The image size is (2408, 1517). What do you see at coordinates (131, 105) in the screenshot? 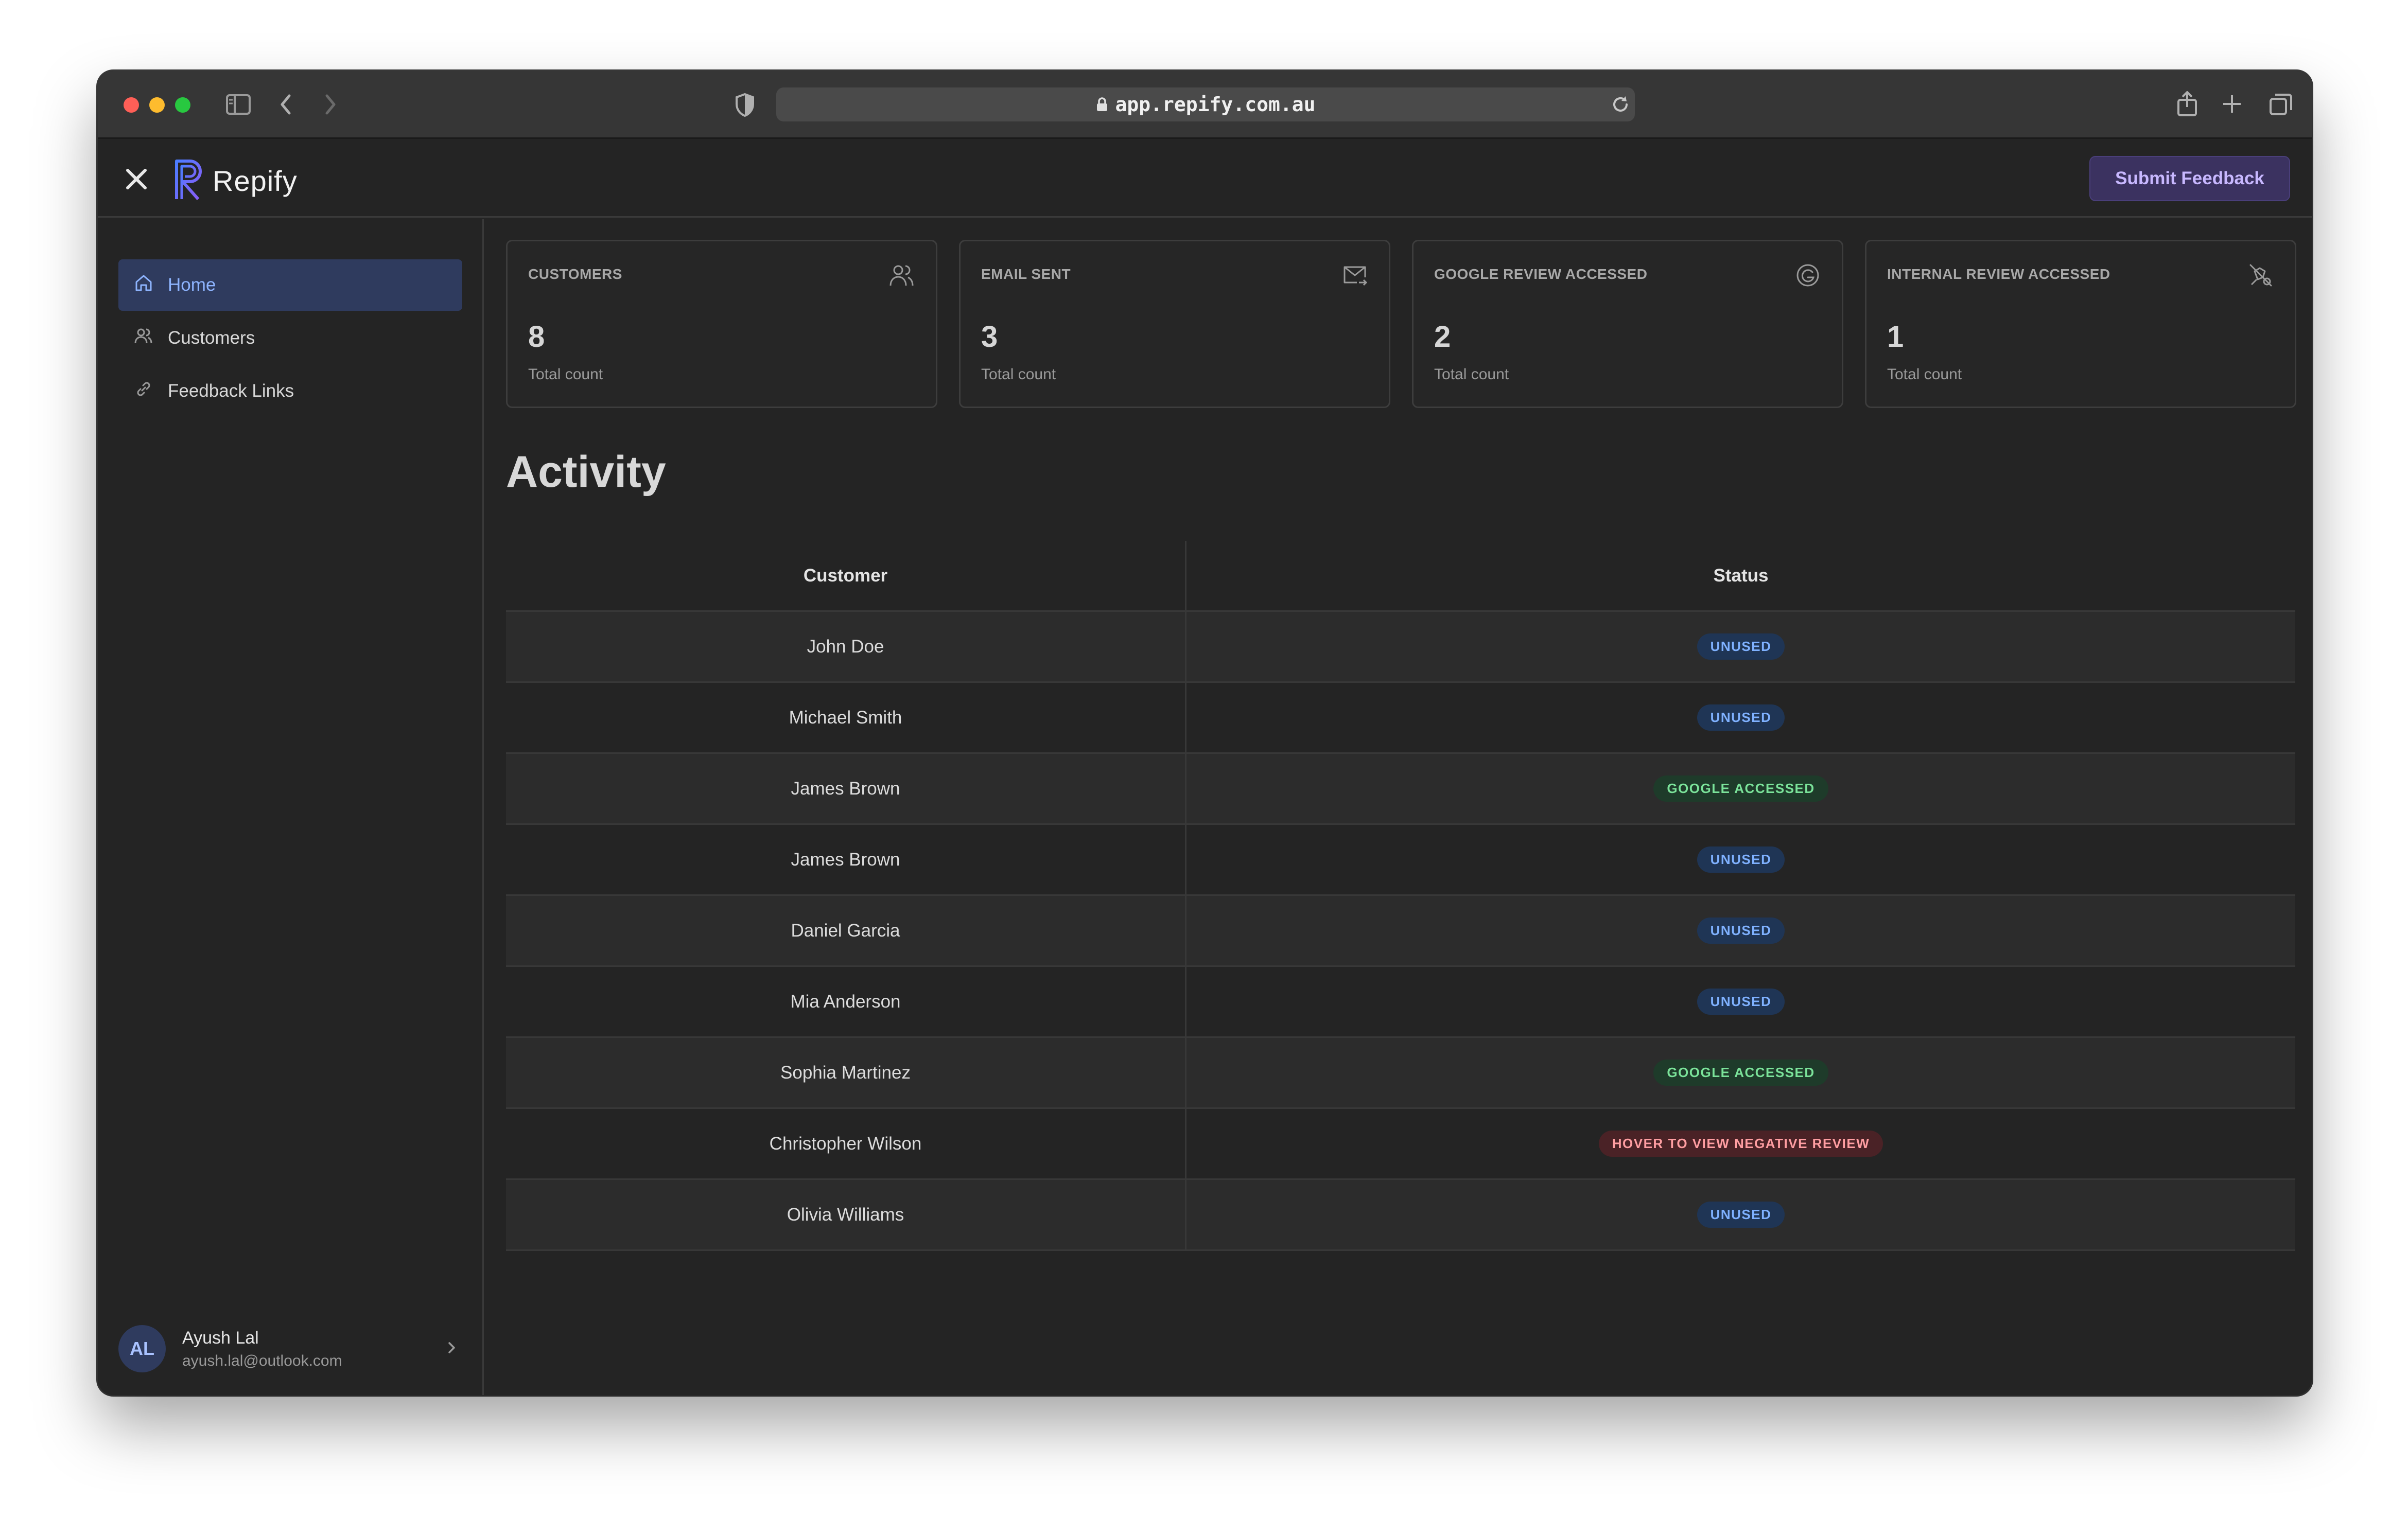
I see `close-window-button` at bounding box center [131, 105].